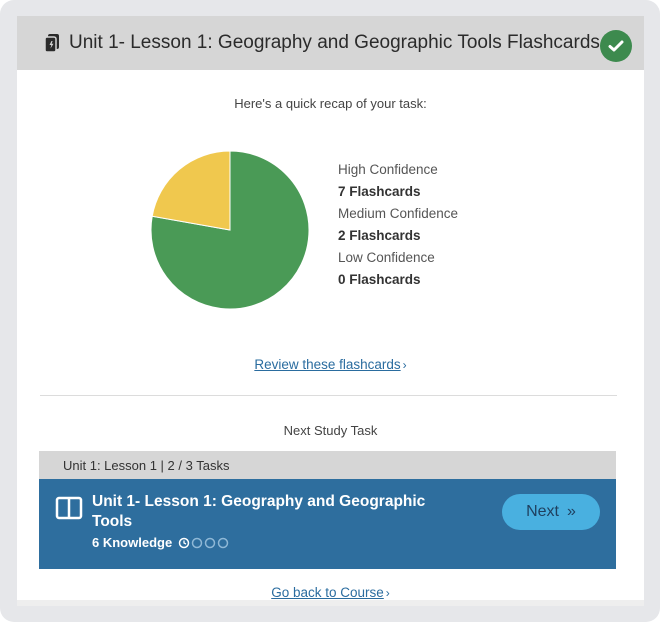 Image resolution: width=660 pixels, height=622 pixels. Describe the element at coordinates (379, 235) in the screenshot. I see `legend-count-medium: 2 Flashcards` at that location.